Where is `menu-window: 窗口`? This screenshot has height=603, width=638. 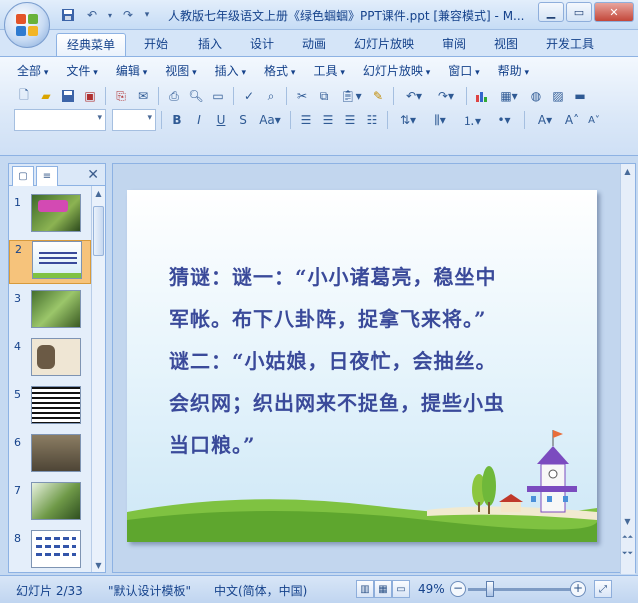
menu-window: 窗口 is located at coordinates (463, 71).